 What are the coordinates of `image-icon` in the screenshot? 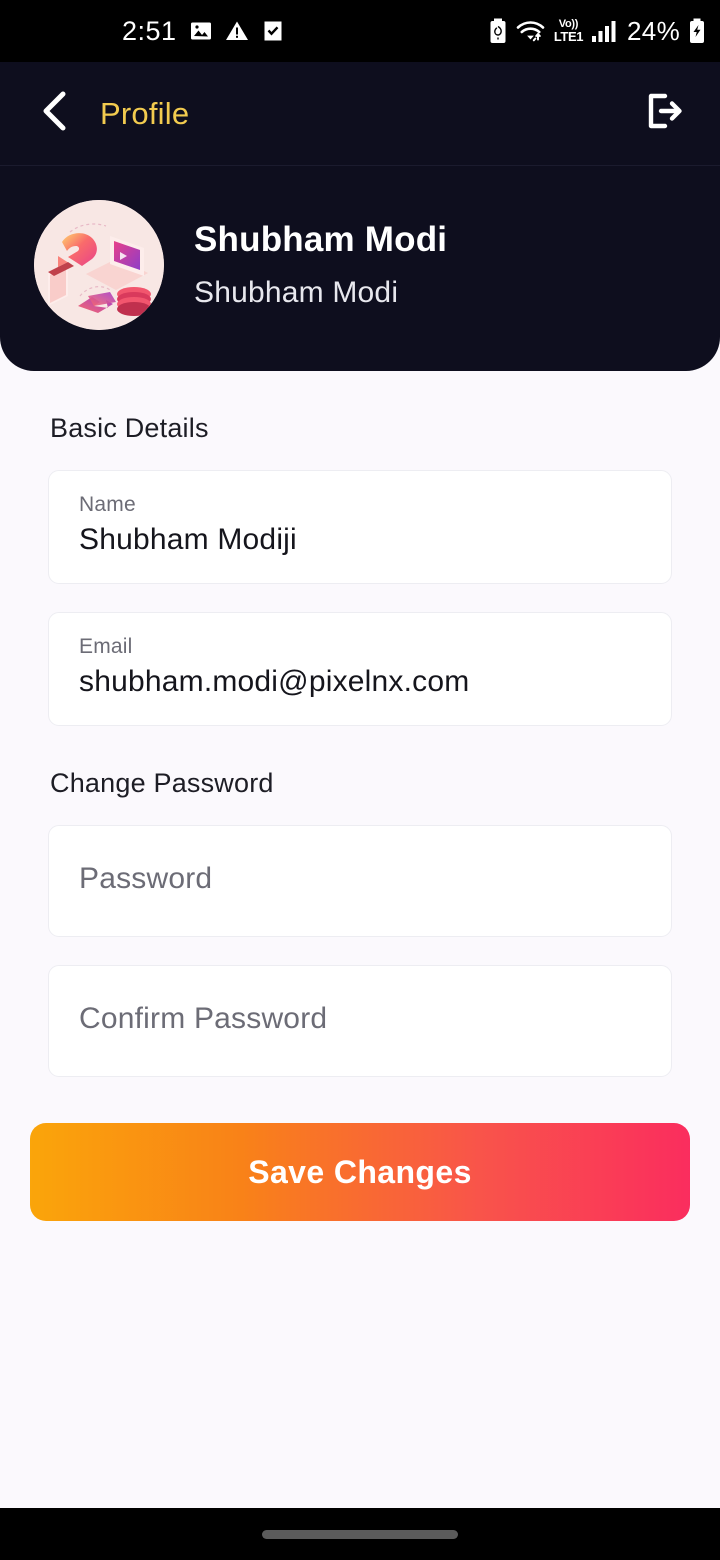 It's located at (201, 31).